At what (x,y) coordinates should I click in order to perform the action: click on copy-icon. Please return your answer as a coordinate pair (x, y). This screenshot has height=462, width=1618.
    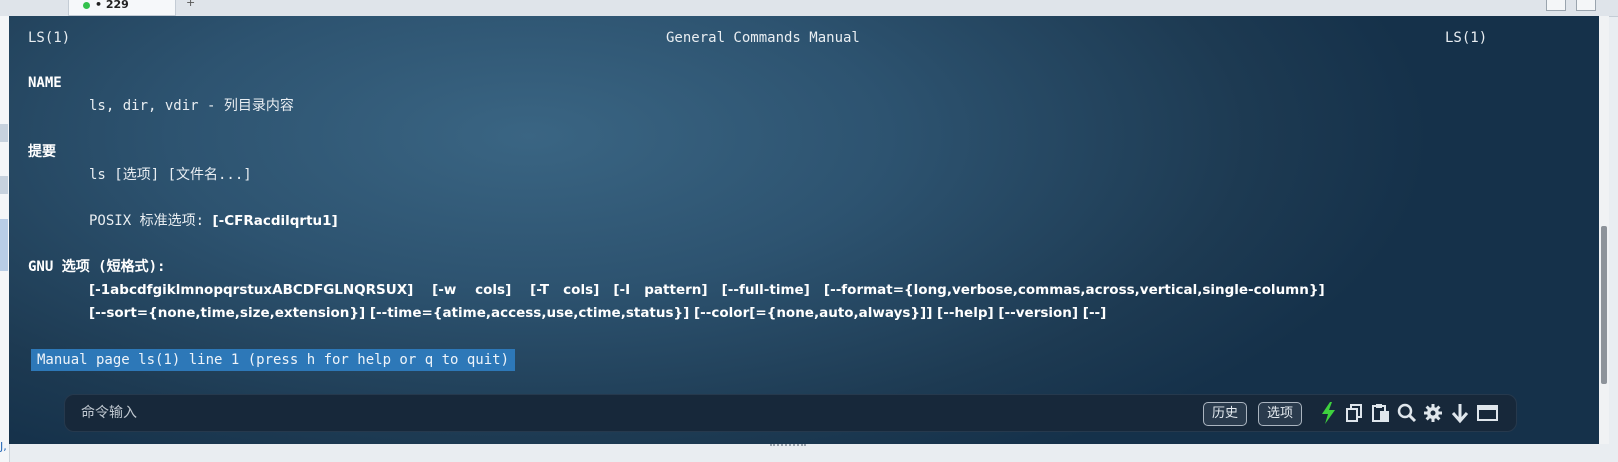
    Looking at the image, I should click on (1355, 413).